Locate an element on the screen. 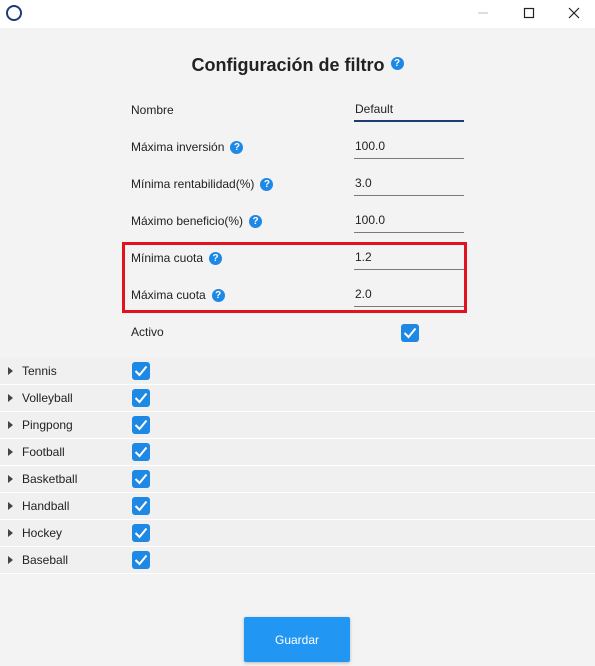 The image size is (595, 666). maximize-button is located at coordinates (529, 14).